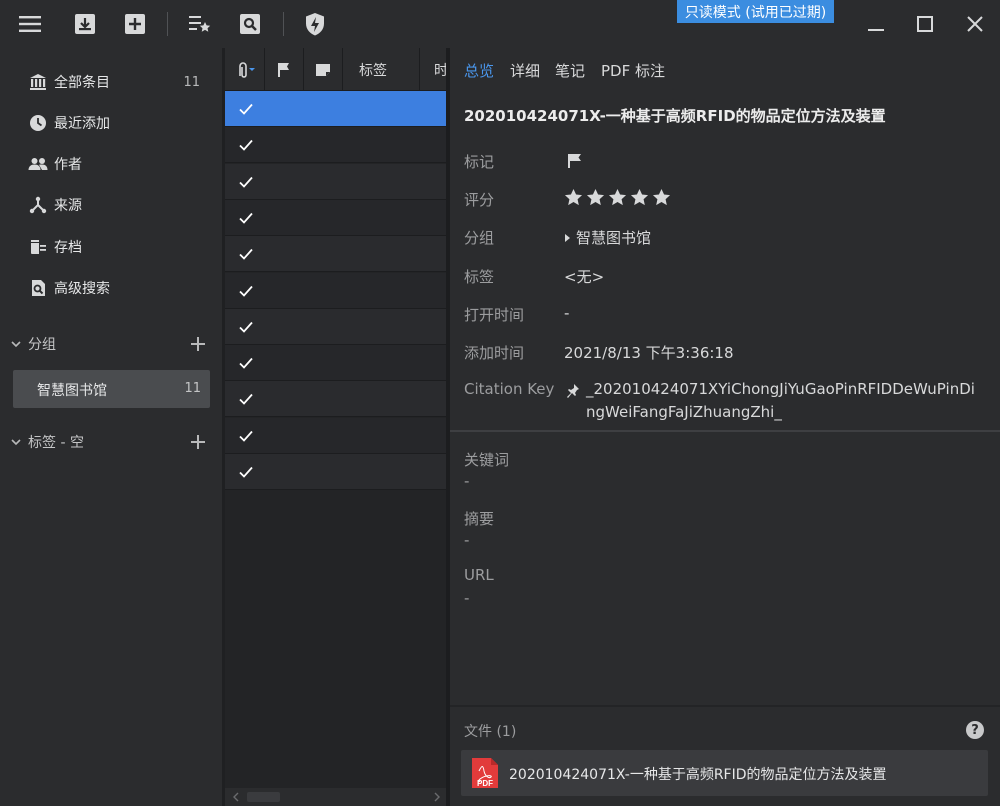  Describe the element at coordinates (198, 442) in the screenshot. I see `add-tag-icon` at that location.